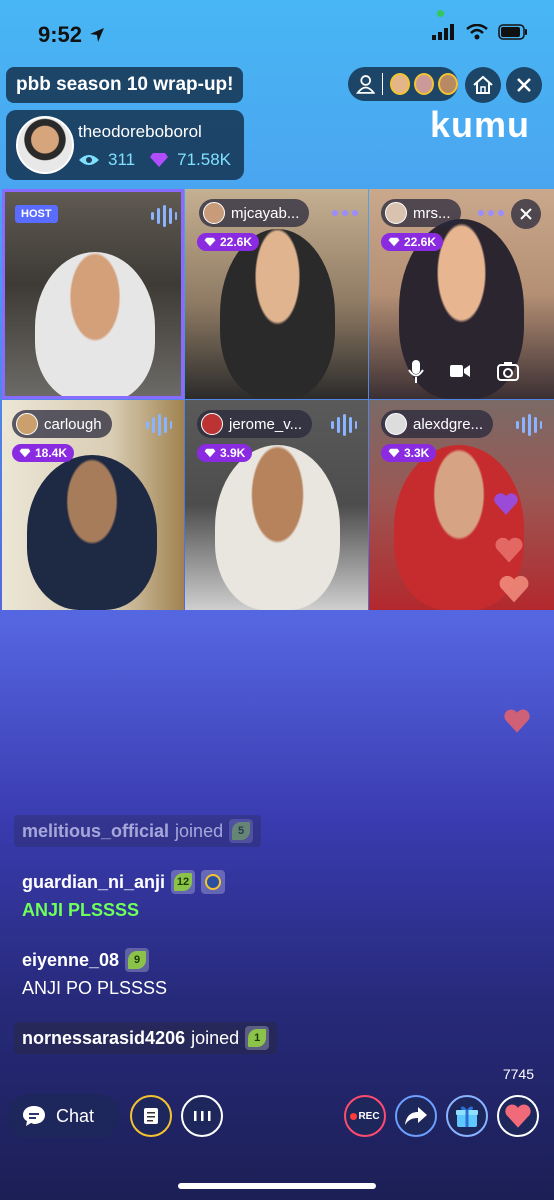 This screenshot has width=554, height=1200. I want to click on level-badge-number: 12, so click(183, 882).